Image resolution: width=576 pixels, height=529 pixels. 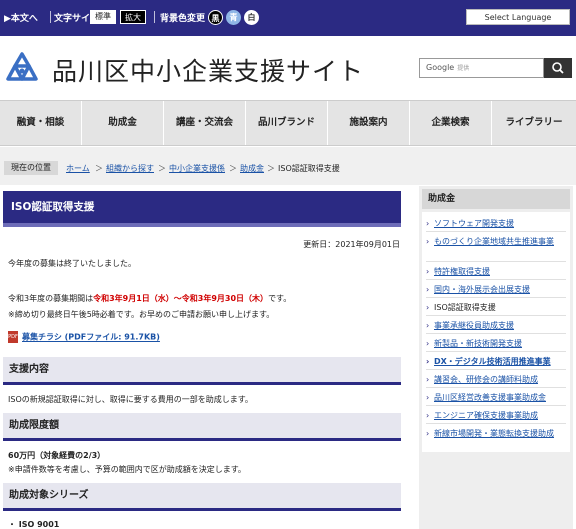 What do you see at coordinates (496, 433) in the screenshot?
I see `sidebar-item-new-market: 新線市場開発・業態転換支援助成` at bounding box center [496, 433].